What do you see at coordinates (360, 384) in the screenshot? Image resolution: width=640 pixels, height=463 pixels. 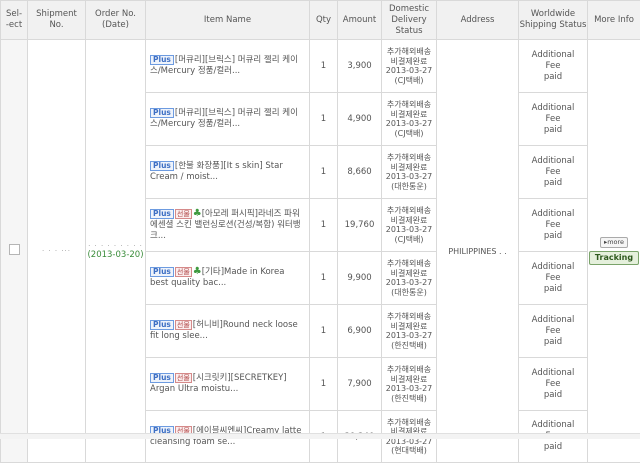 I see `amount-cell: 7,900` at bounding box center [360, 384].